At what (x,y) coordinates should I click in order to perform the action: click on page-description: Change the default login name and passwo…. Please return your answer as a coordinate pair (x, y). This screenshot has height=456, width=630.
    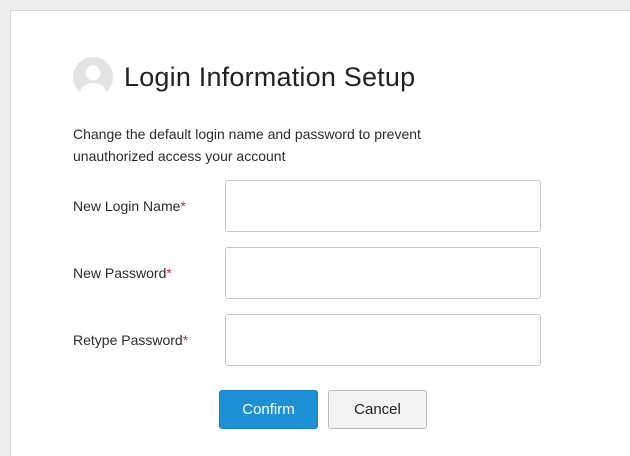
    Looking at the image, I should click on (247, 145).